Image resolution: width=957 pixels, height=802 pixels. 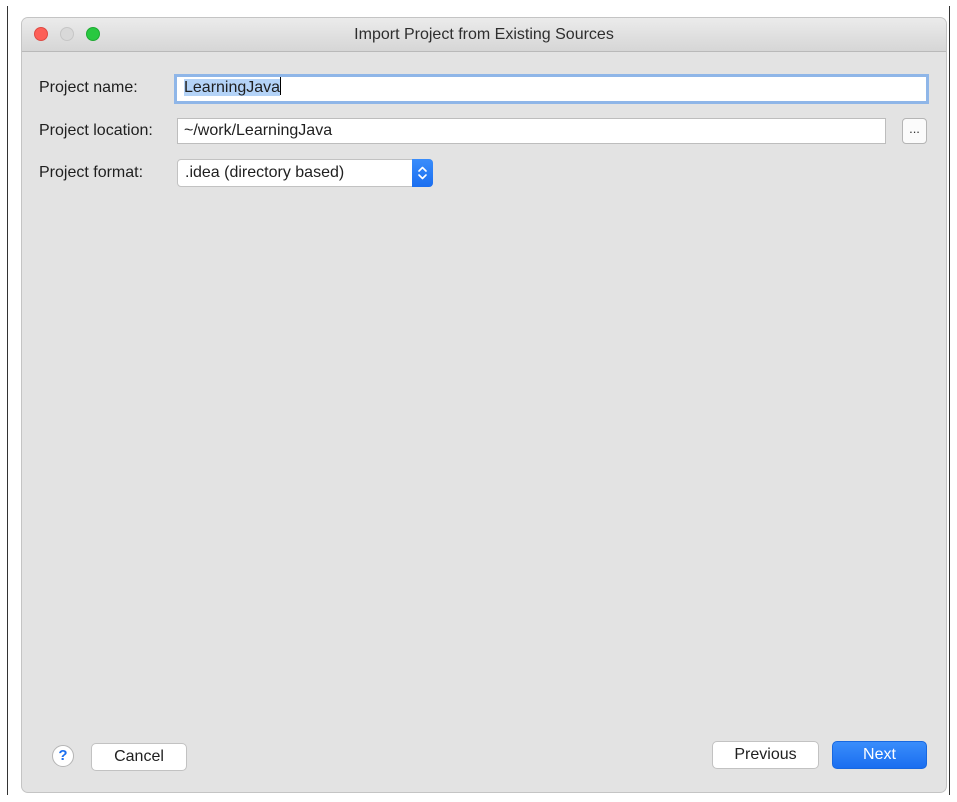 What do you see at coordinates (139, 757) in the screenshot?
I see `cancel-button: Cancel` at bounding box center [139, 757].